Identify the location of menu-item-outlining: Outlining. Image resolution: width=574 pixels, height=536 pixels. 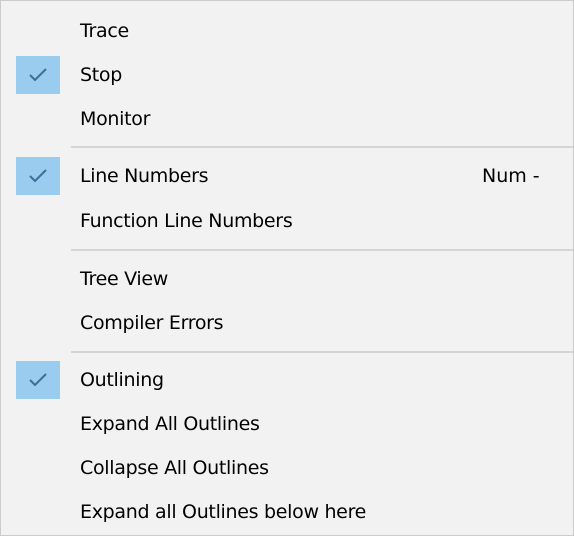
(287, 380).